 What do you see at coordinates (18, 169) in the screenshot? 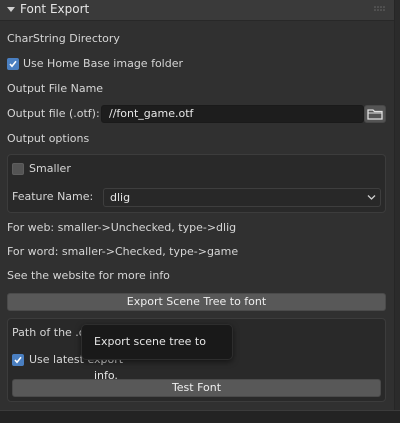
I see `smaller-checkbox` at bounding box center [18, 169].